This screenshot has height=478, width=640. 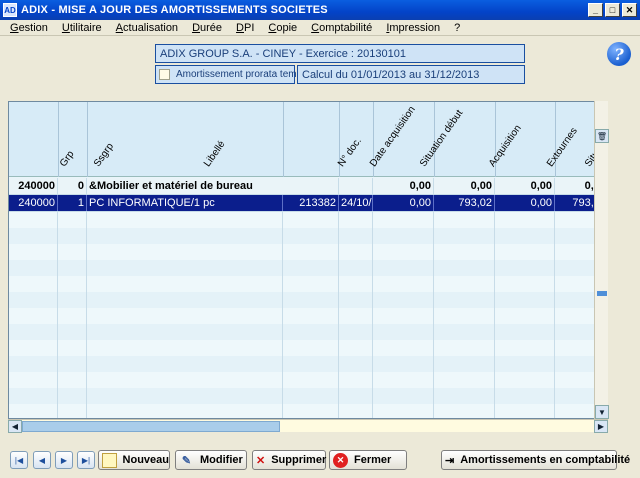 What do you see at coordinates (602, 136) in the screenshot?
I see `trash-icon: 🗑` at bounding box center [602, 136].